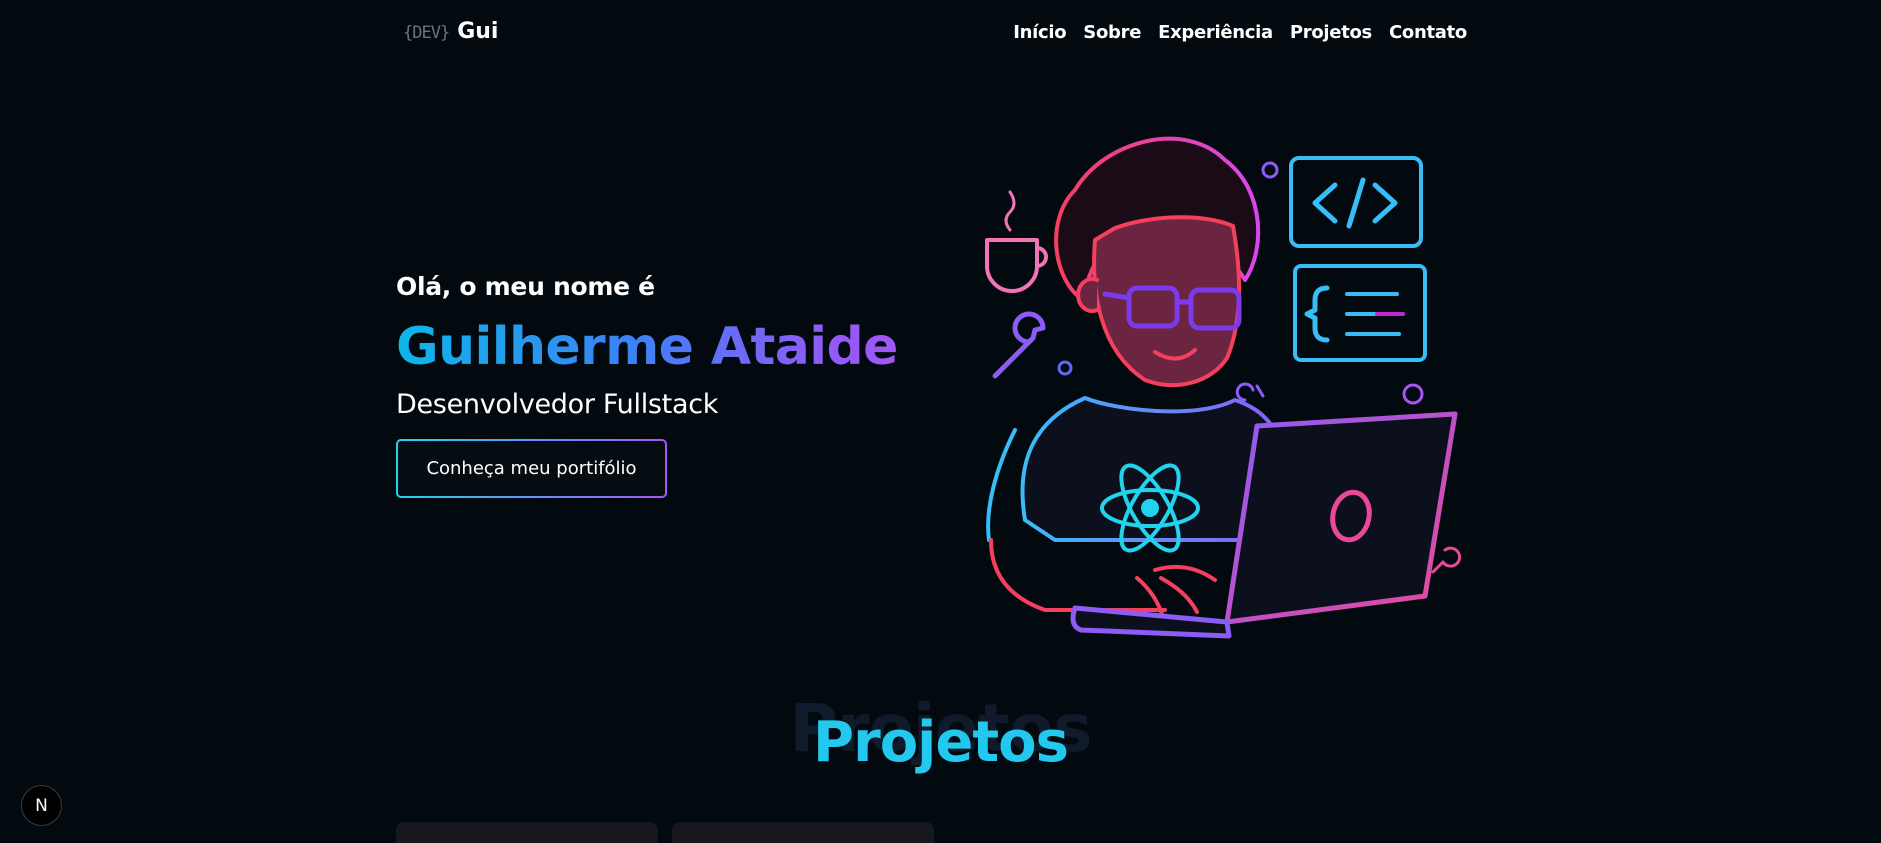 This screenshot has width=1881, height=843. Describe the element at coordinates (1167, 301) in the screenshot. I see `face` at that location.